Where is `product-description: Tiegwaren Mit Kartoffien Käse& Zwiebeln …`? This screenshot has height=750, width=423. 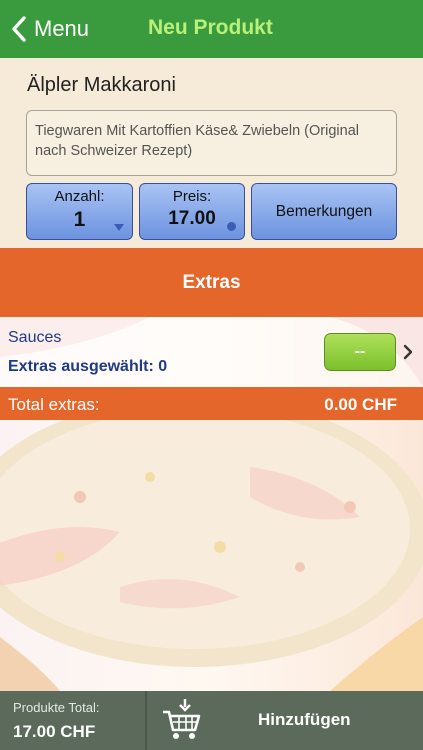
product-description: Tiegwaren Mit Kartoffien Käse& Zwiebeln … is located at coordinates (211, 143).